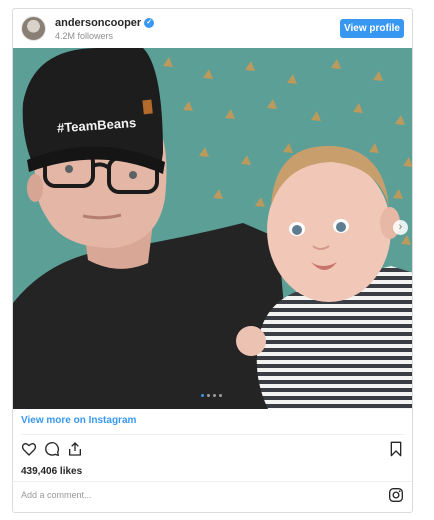 This screenshot has width=434, height=520. I want to click on share-icon, so click(75, 449).